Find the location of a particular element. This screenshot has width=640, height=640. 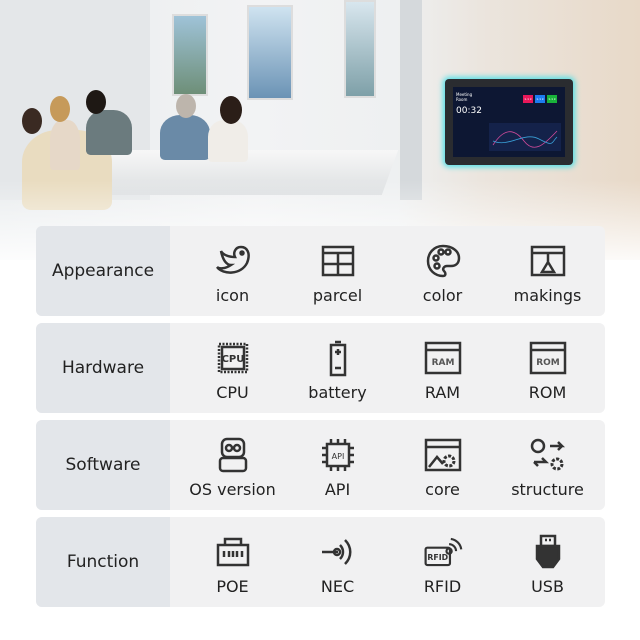

svg-text: API is located at coordinates (337, 456).